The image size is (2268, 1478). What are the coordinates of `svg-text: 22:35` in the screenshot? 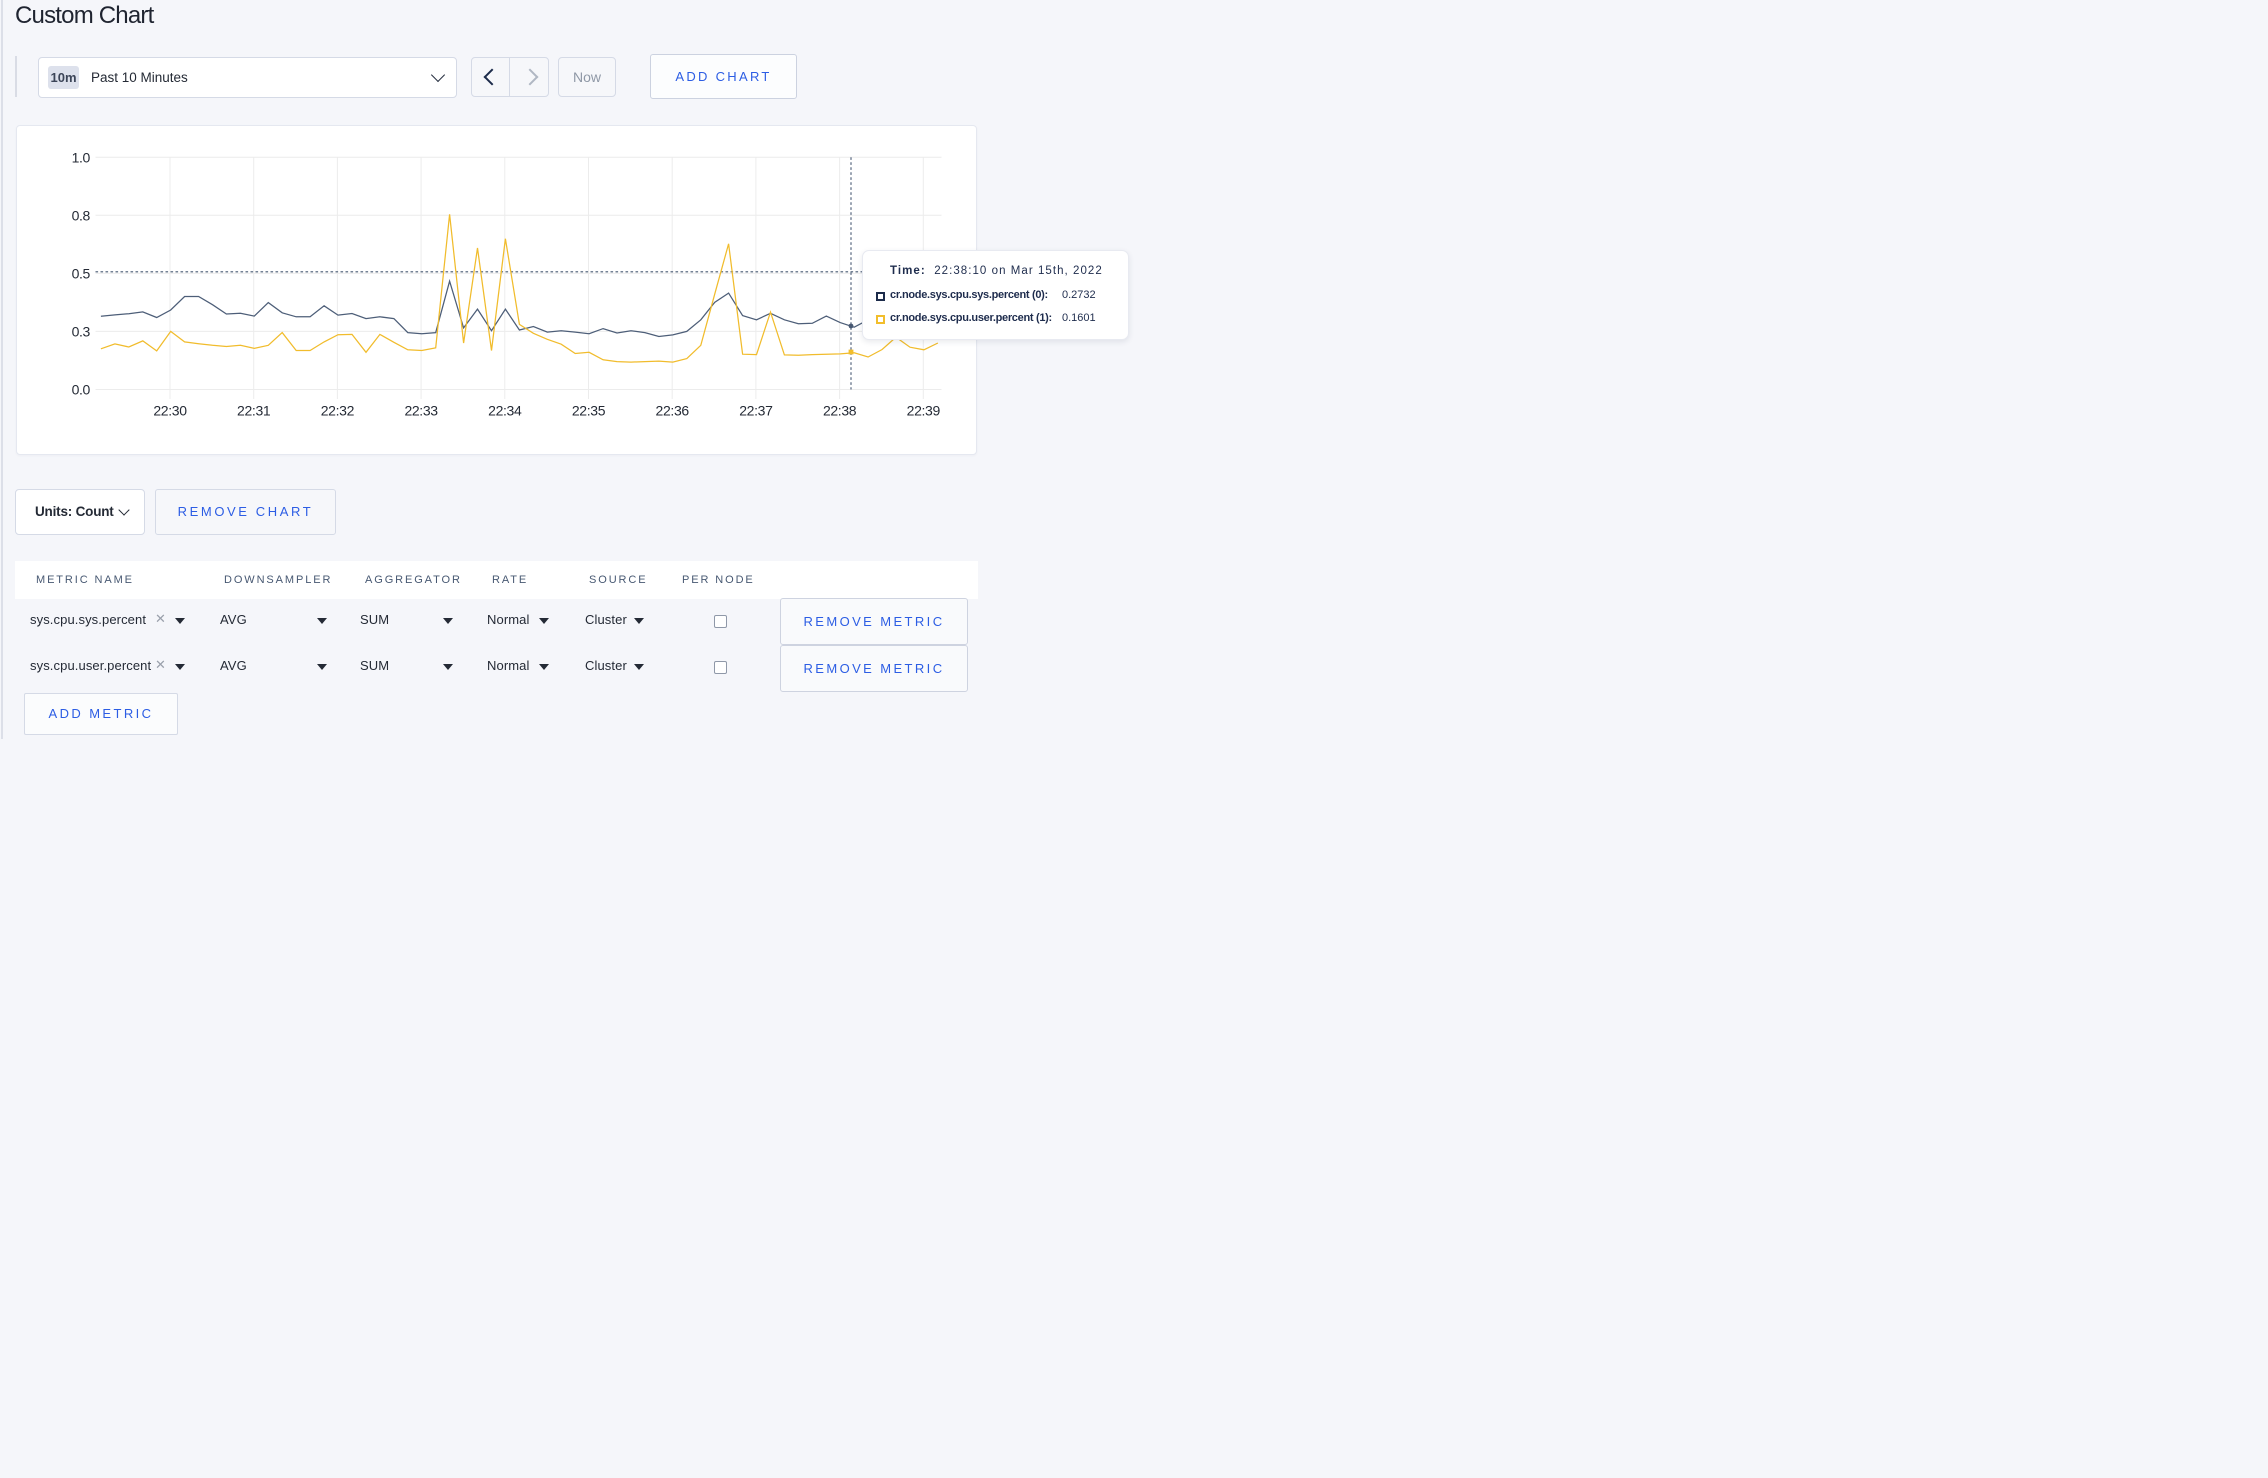 It's located at (589, 411).